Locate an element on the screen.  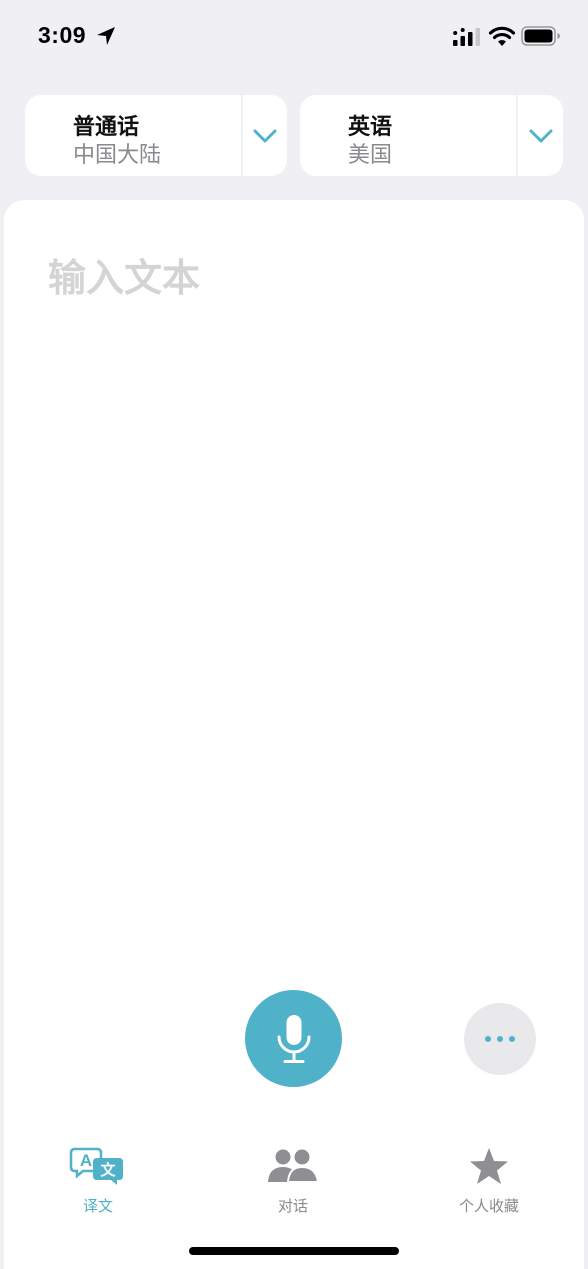
star-icon is located at coordinates (489, 1166).